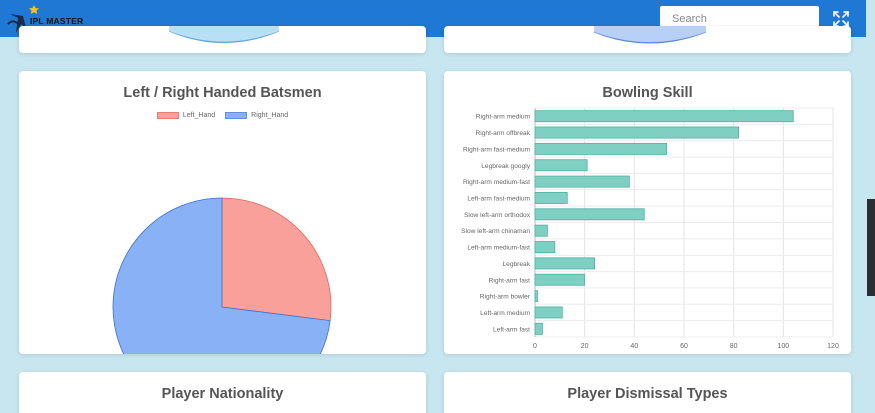 The width and height of the screenshot is (875, 413). Describe the element at coordinates (57, 21) in the screenshot. I see `logo-text: IPL MASTER` at that location.